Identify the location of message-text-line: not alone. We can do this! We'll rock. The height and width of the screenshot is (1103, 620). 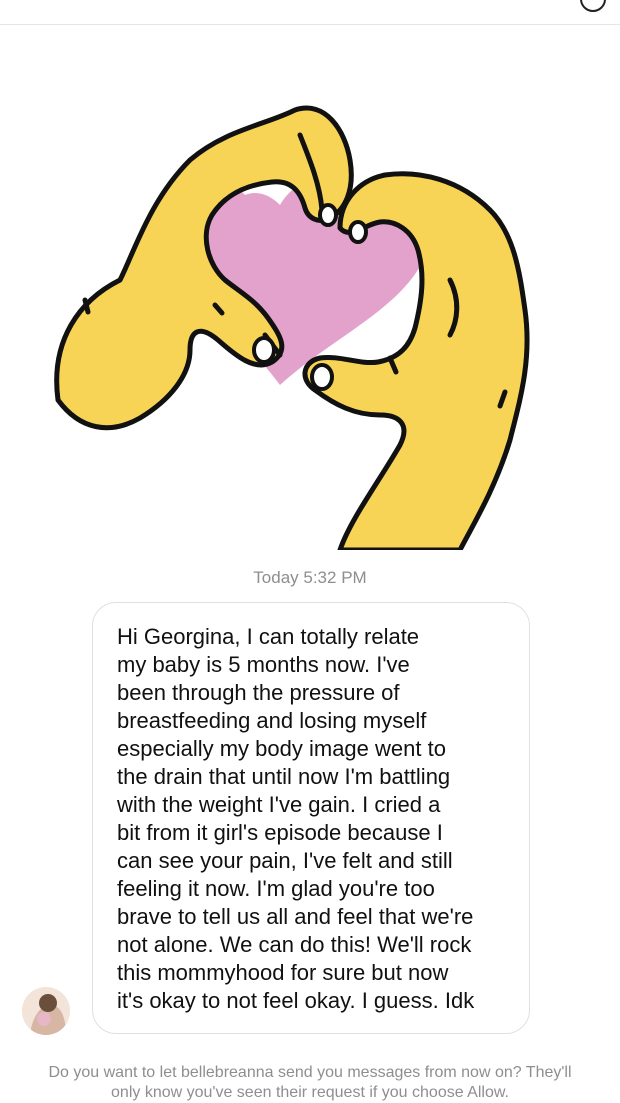
(294, 944).